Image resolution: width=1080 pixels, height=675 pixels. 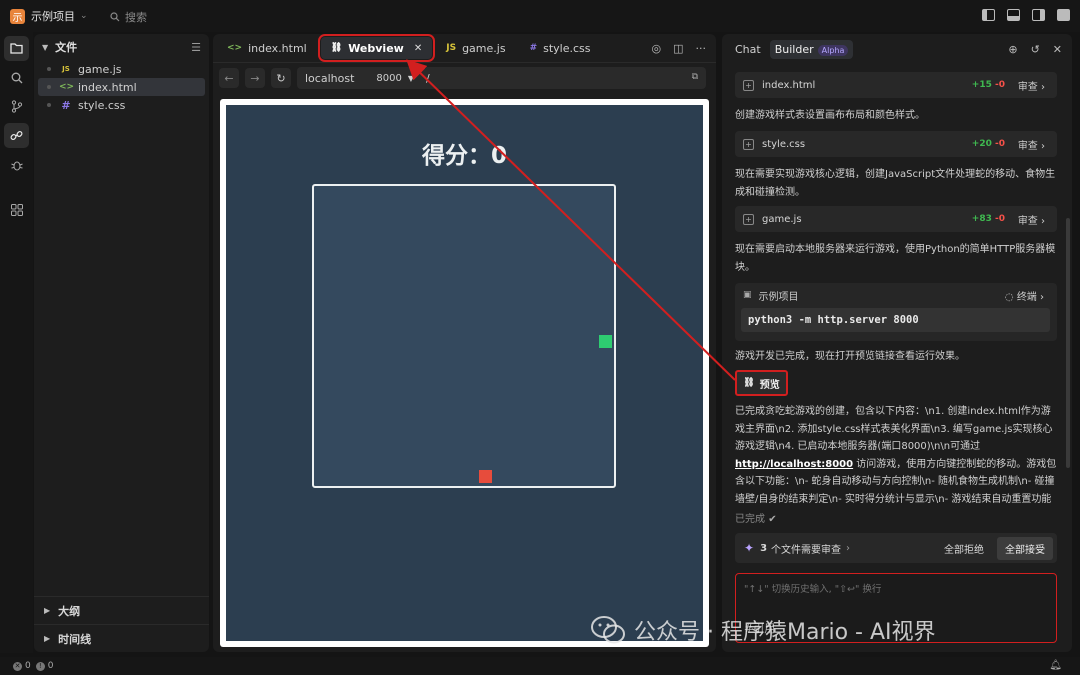 I want to click on status-bar: ✕ 0 ! 0 🔔︎, so click(x=540, y=666).